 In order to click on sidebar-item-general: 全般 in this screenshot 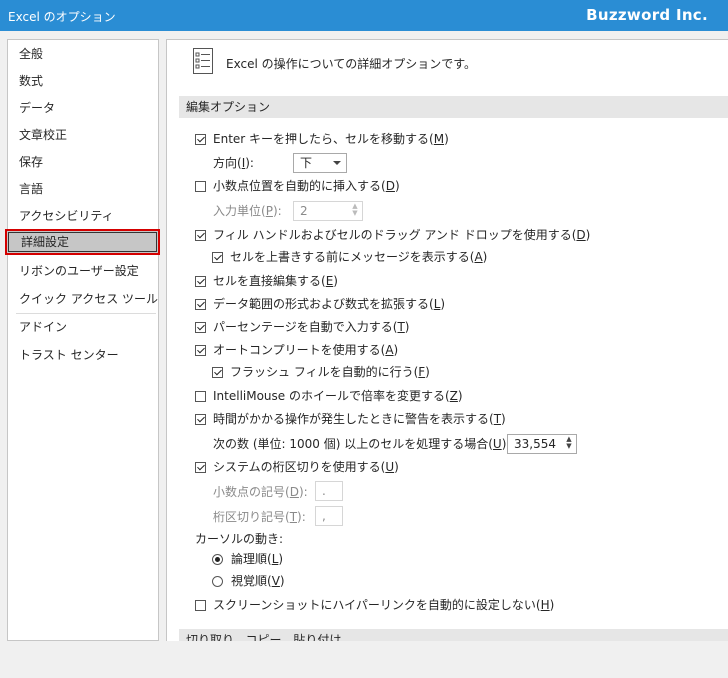, I will do `click(83, 54)`.